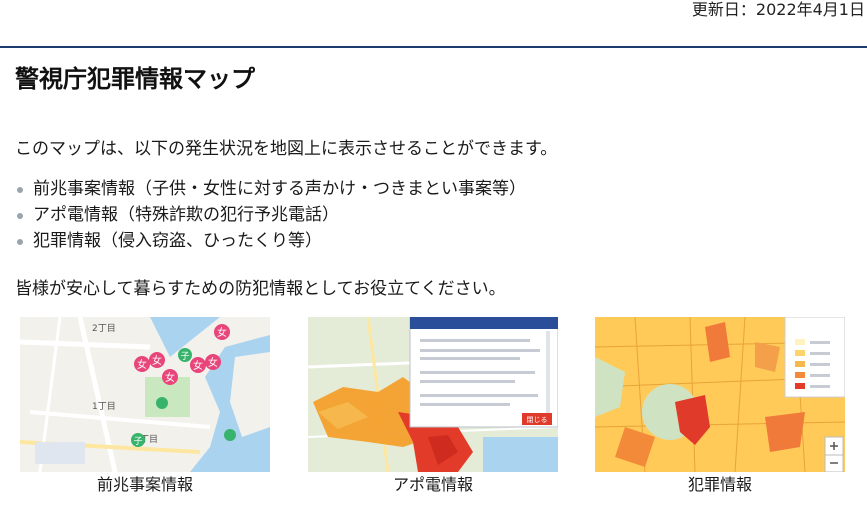 This screenshot has width=867, height=515. Describe the element at coordinates (433, 485) in the screenshot. I see `apoden-map-caption: アポ電情報` at that location.